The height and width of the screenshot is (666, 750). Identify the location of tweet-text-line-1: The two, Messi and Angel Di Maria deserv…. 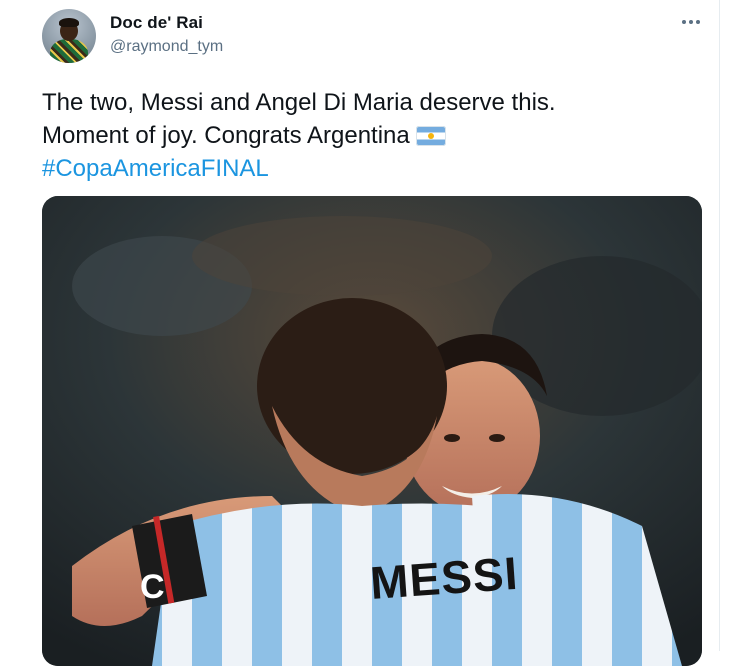
(372, 102).